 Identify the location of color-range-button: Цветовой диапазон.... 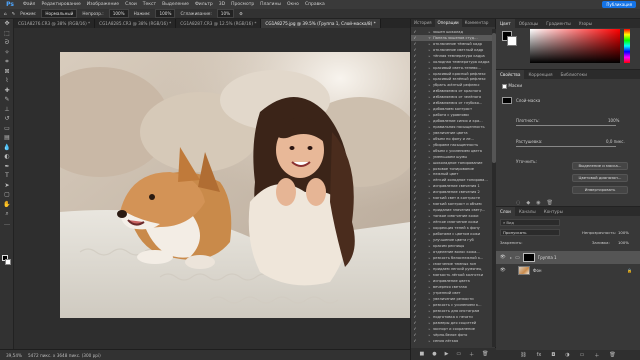
(600, 178).